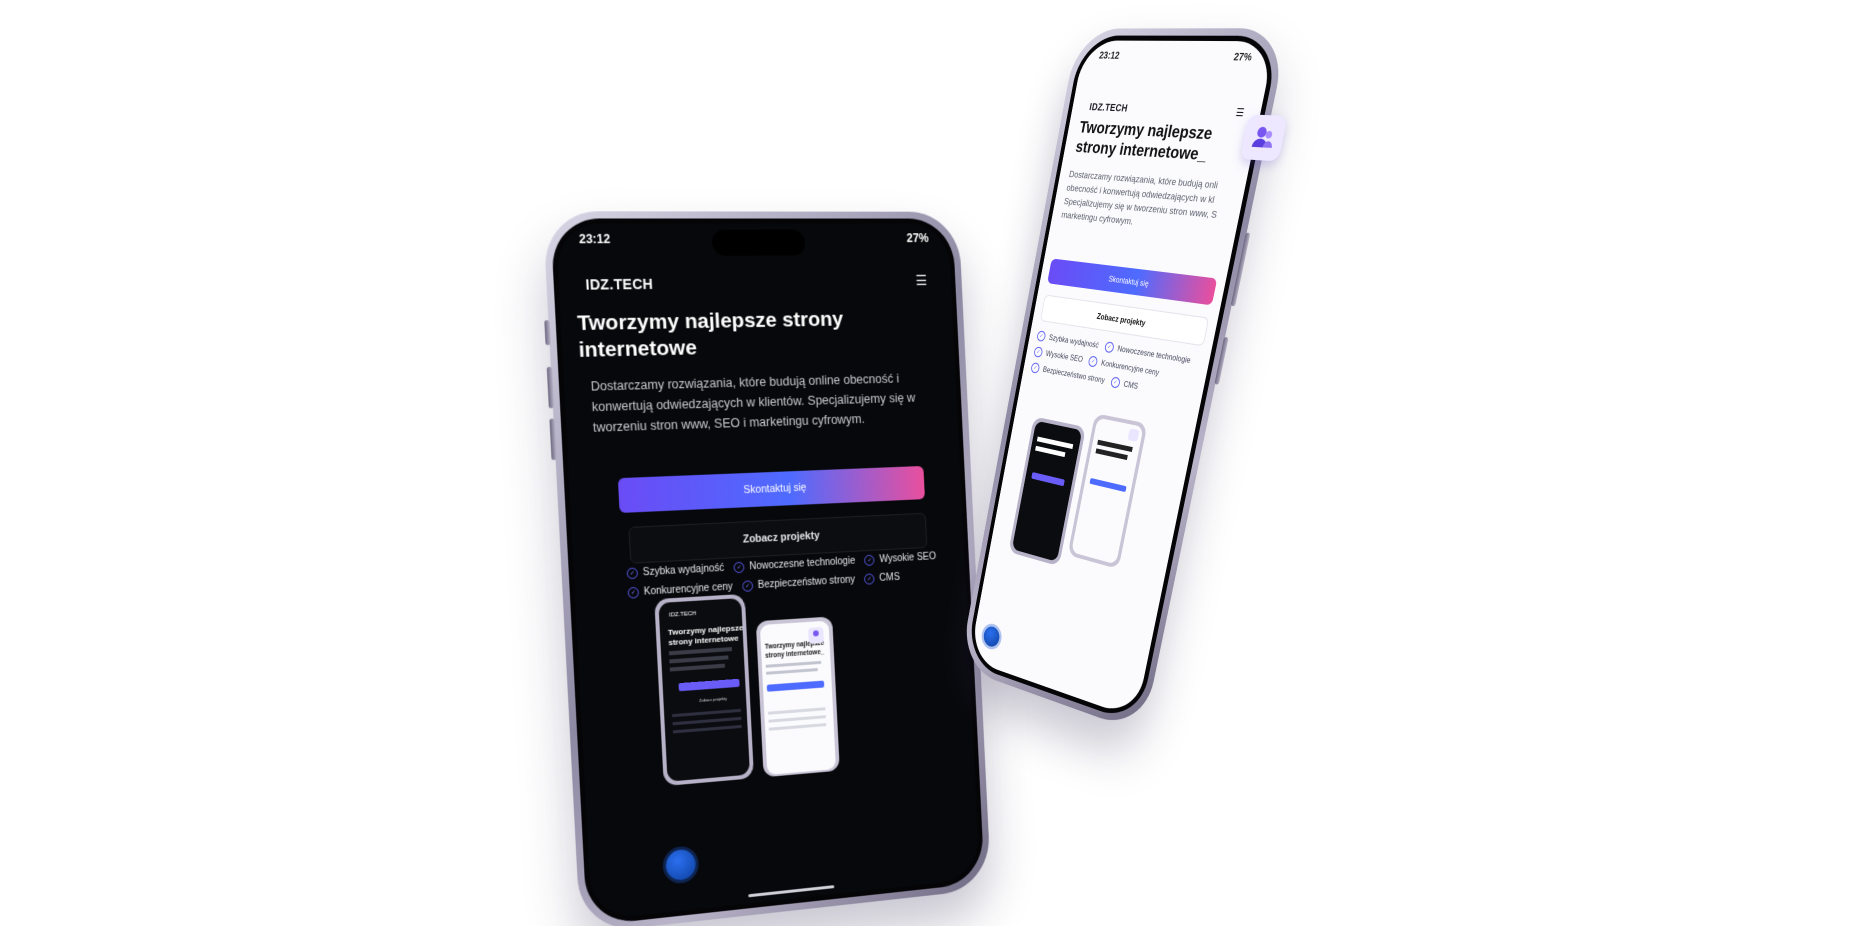  I want to click on action-button, so click(547, 333).